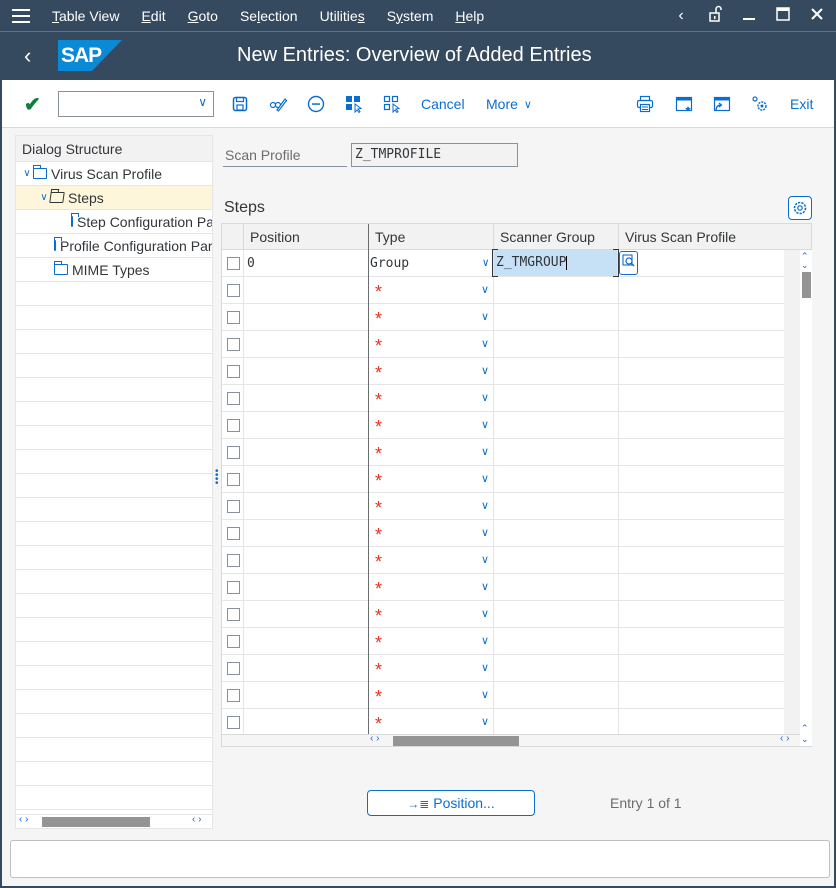 The image size is (836, 888). What do you see at coordinates (800, 208) in the screenshot?
I see `table-settings-button` at bounding box center [800, 208].